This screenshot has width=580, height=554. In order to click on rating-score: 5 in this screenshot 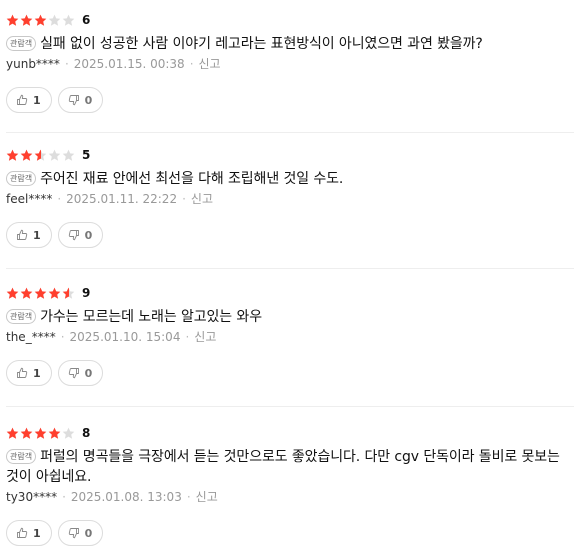, I will do `click(86, 155)`.